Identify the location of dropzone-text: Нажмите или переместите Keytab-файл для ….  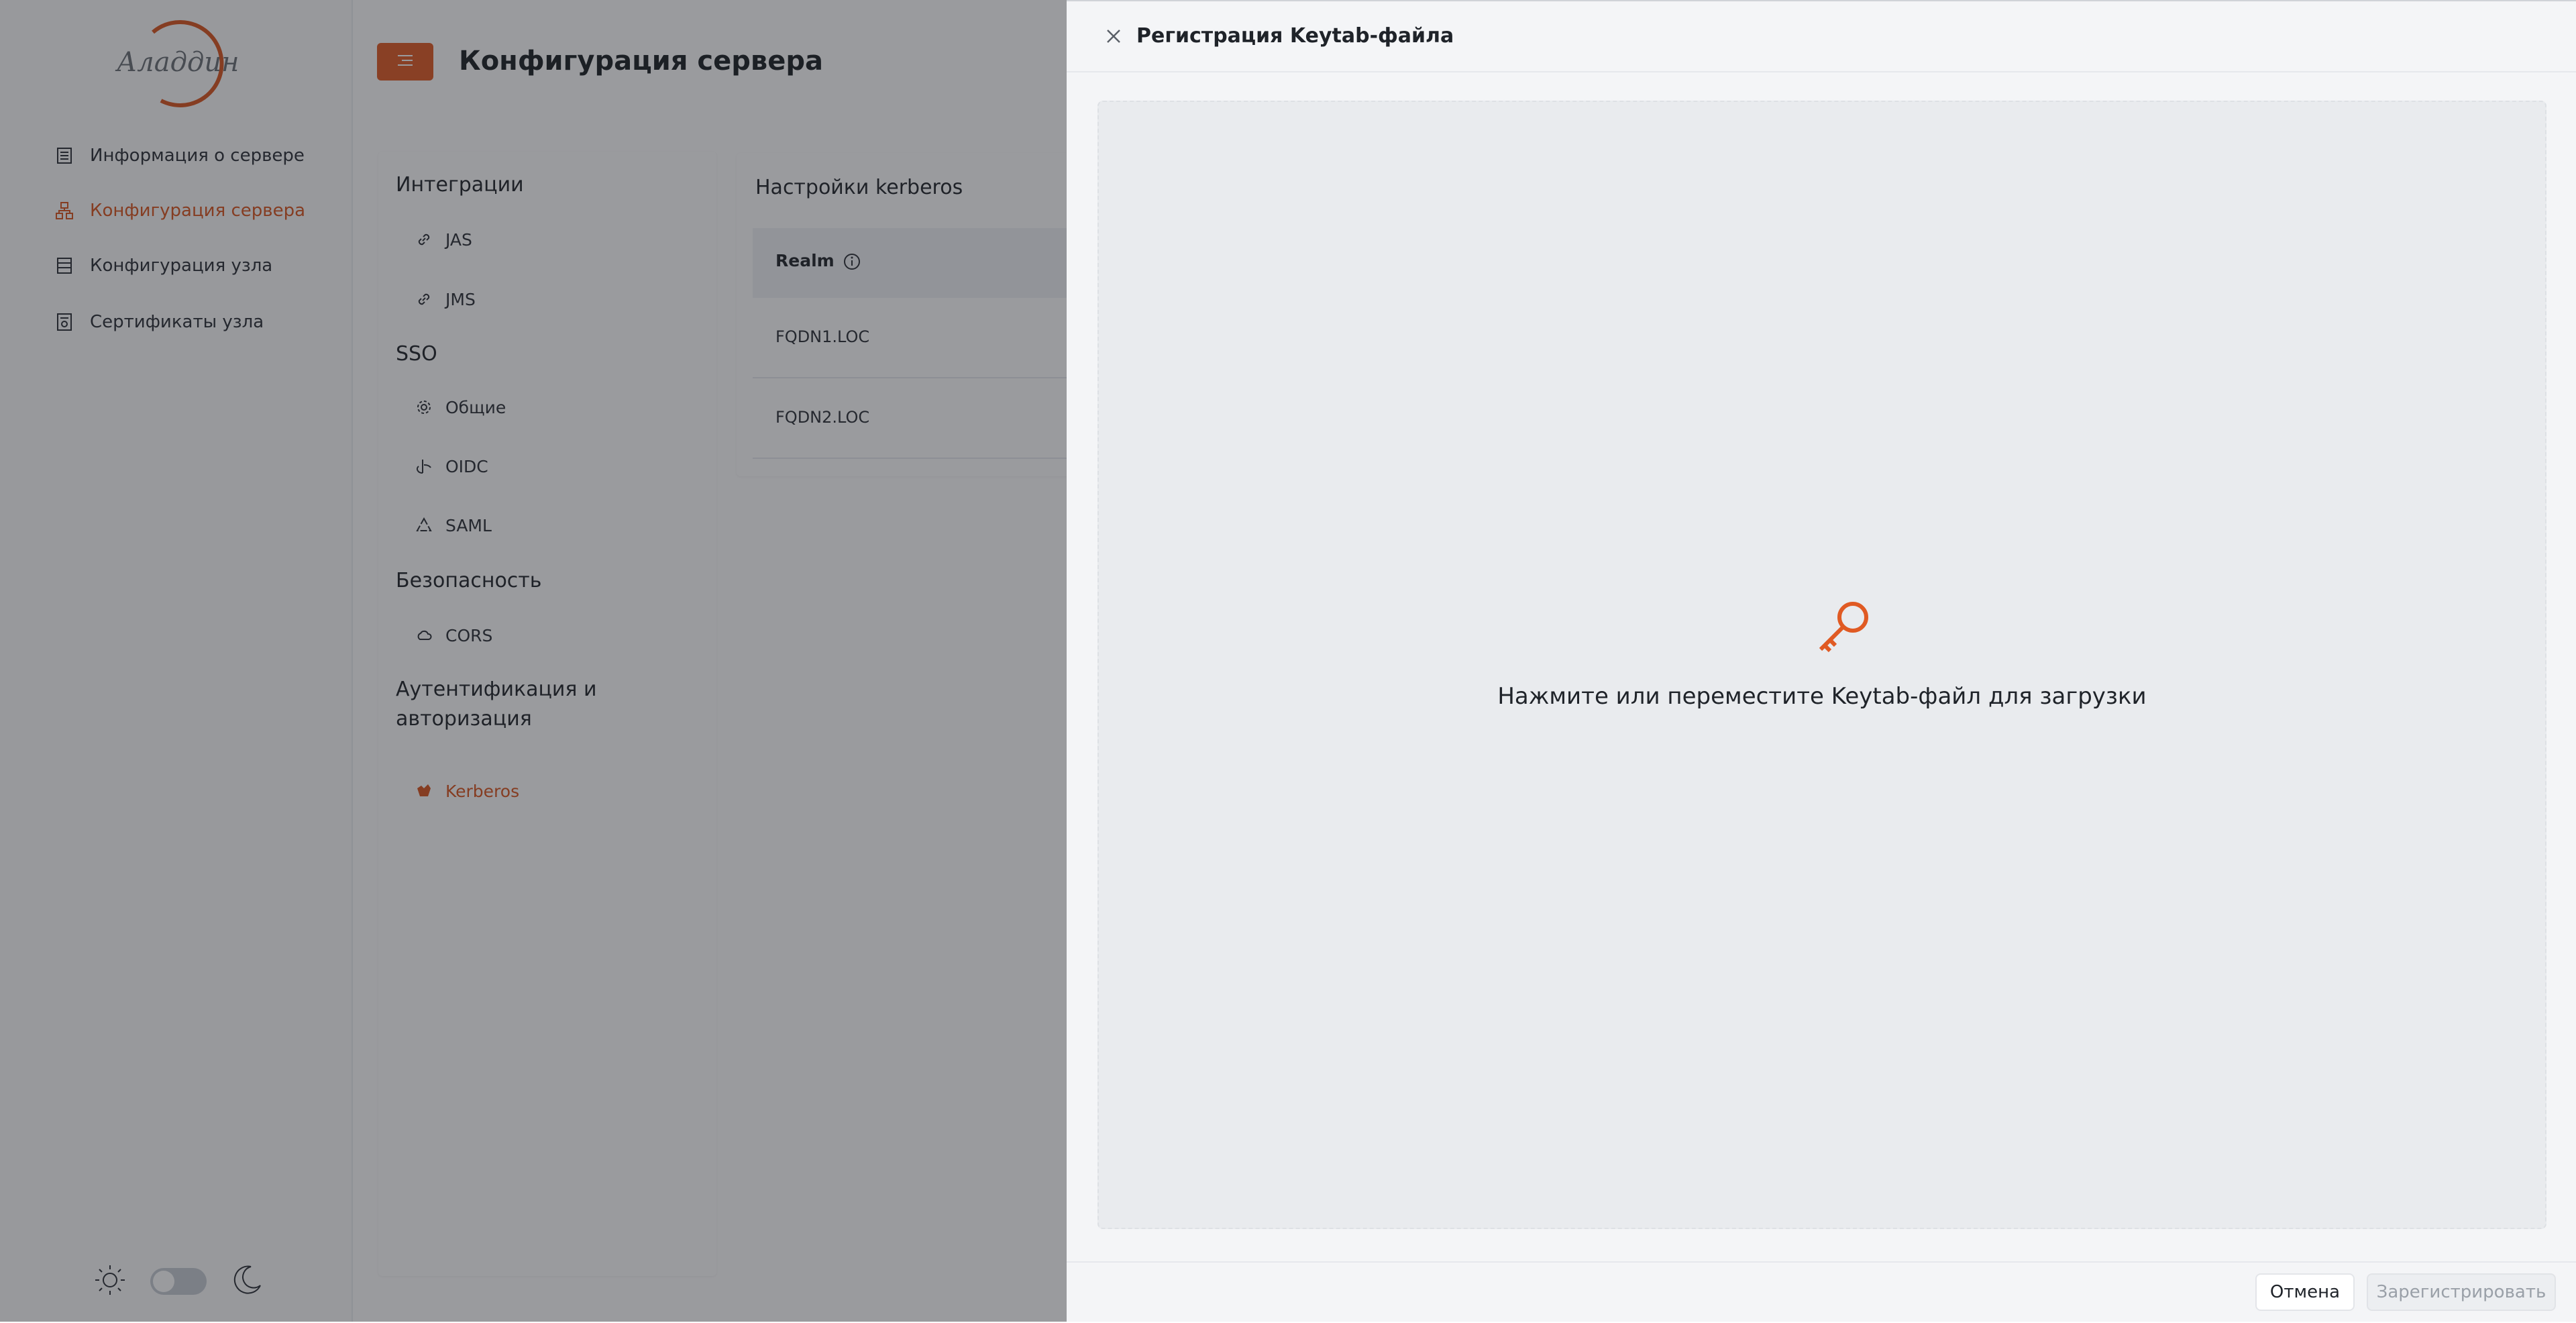
(1822, 696).